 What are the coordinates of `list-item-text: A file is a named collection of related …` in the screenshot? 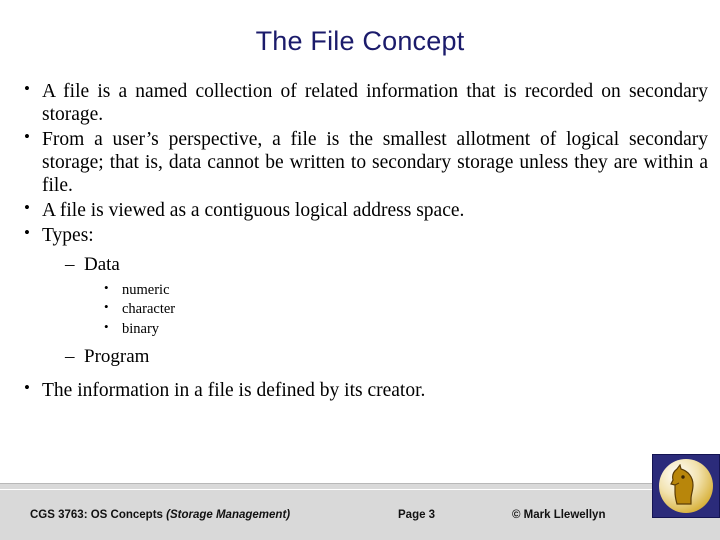 It's located at (375, 103).